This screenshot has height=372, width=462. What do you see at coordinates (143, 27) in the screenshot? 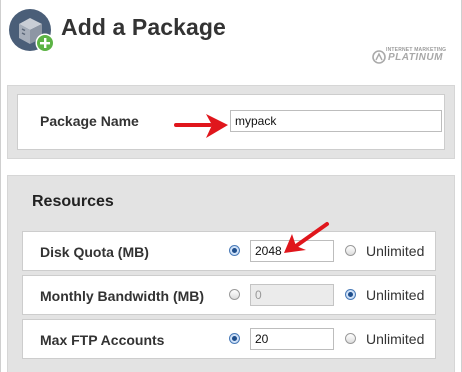
I see `page-title: Add a Package` at bounding box center [143, 27].